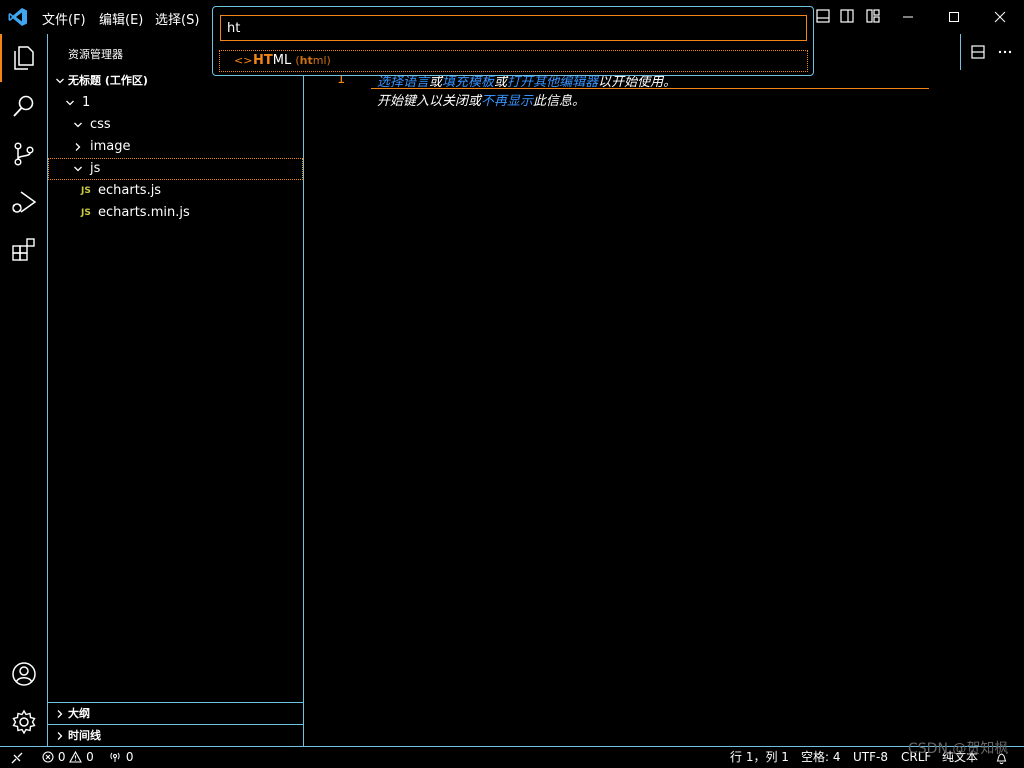 The width and height of the screenshot is (1024, 768). Describe the element at coordinates (76, 756) in the screenshot. I see `warning-icon` at that location.